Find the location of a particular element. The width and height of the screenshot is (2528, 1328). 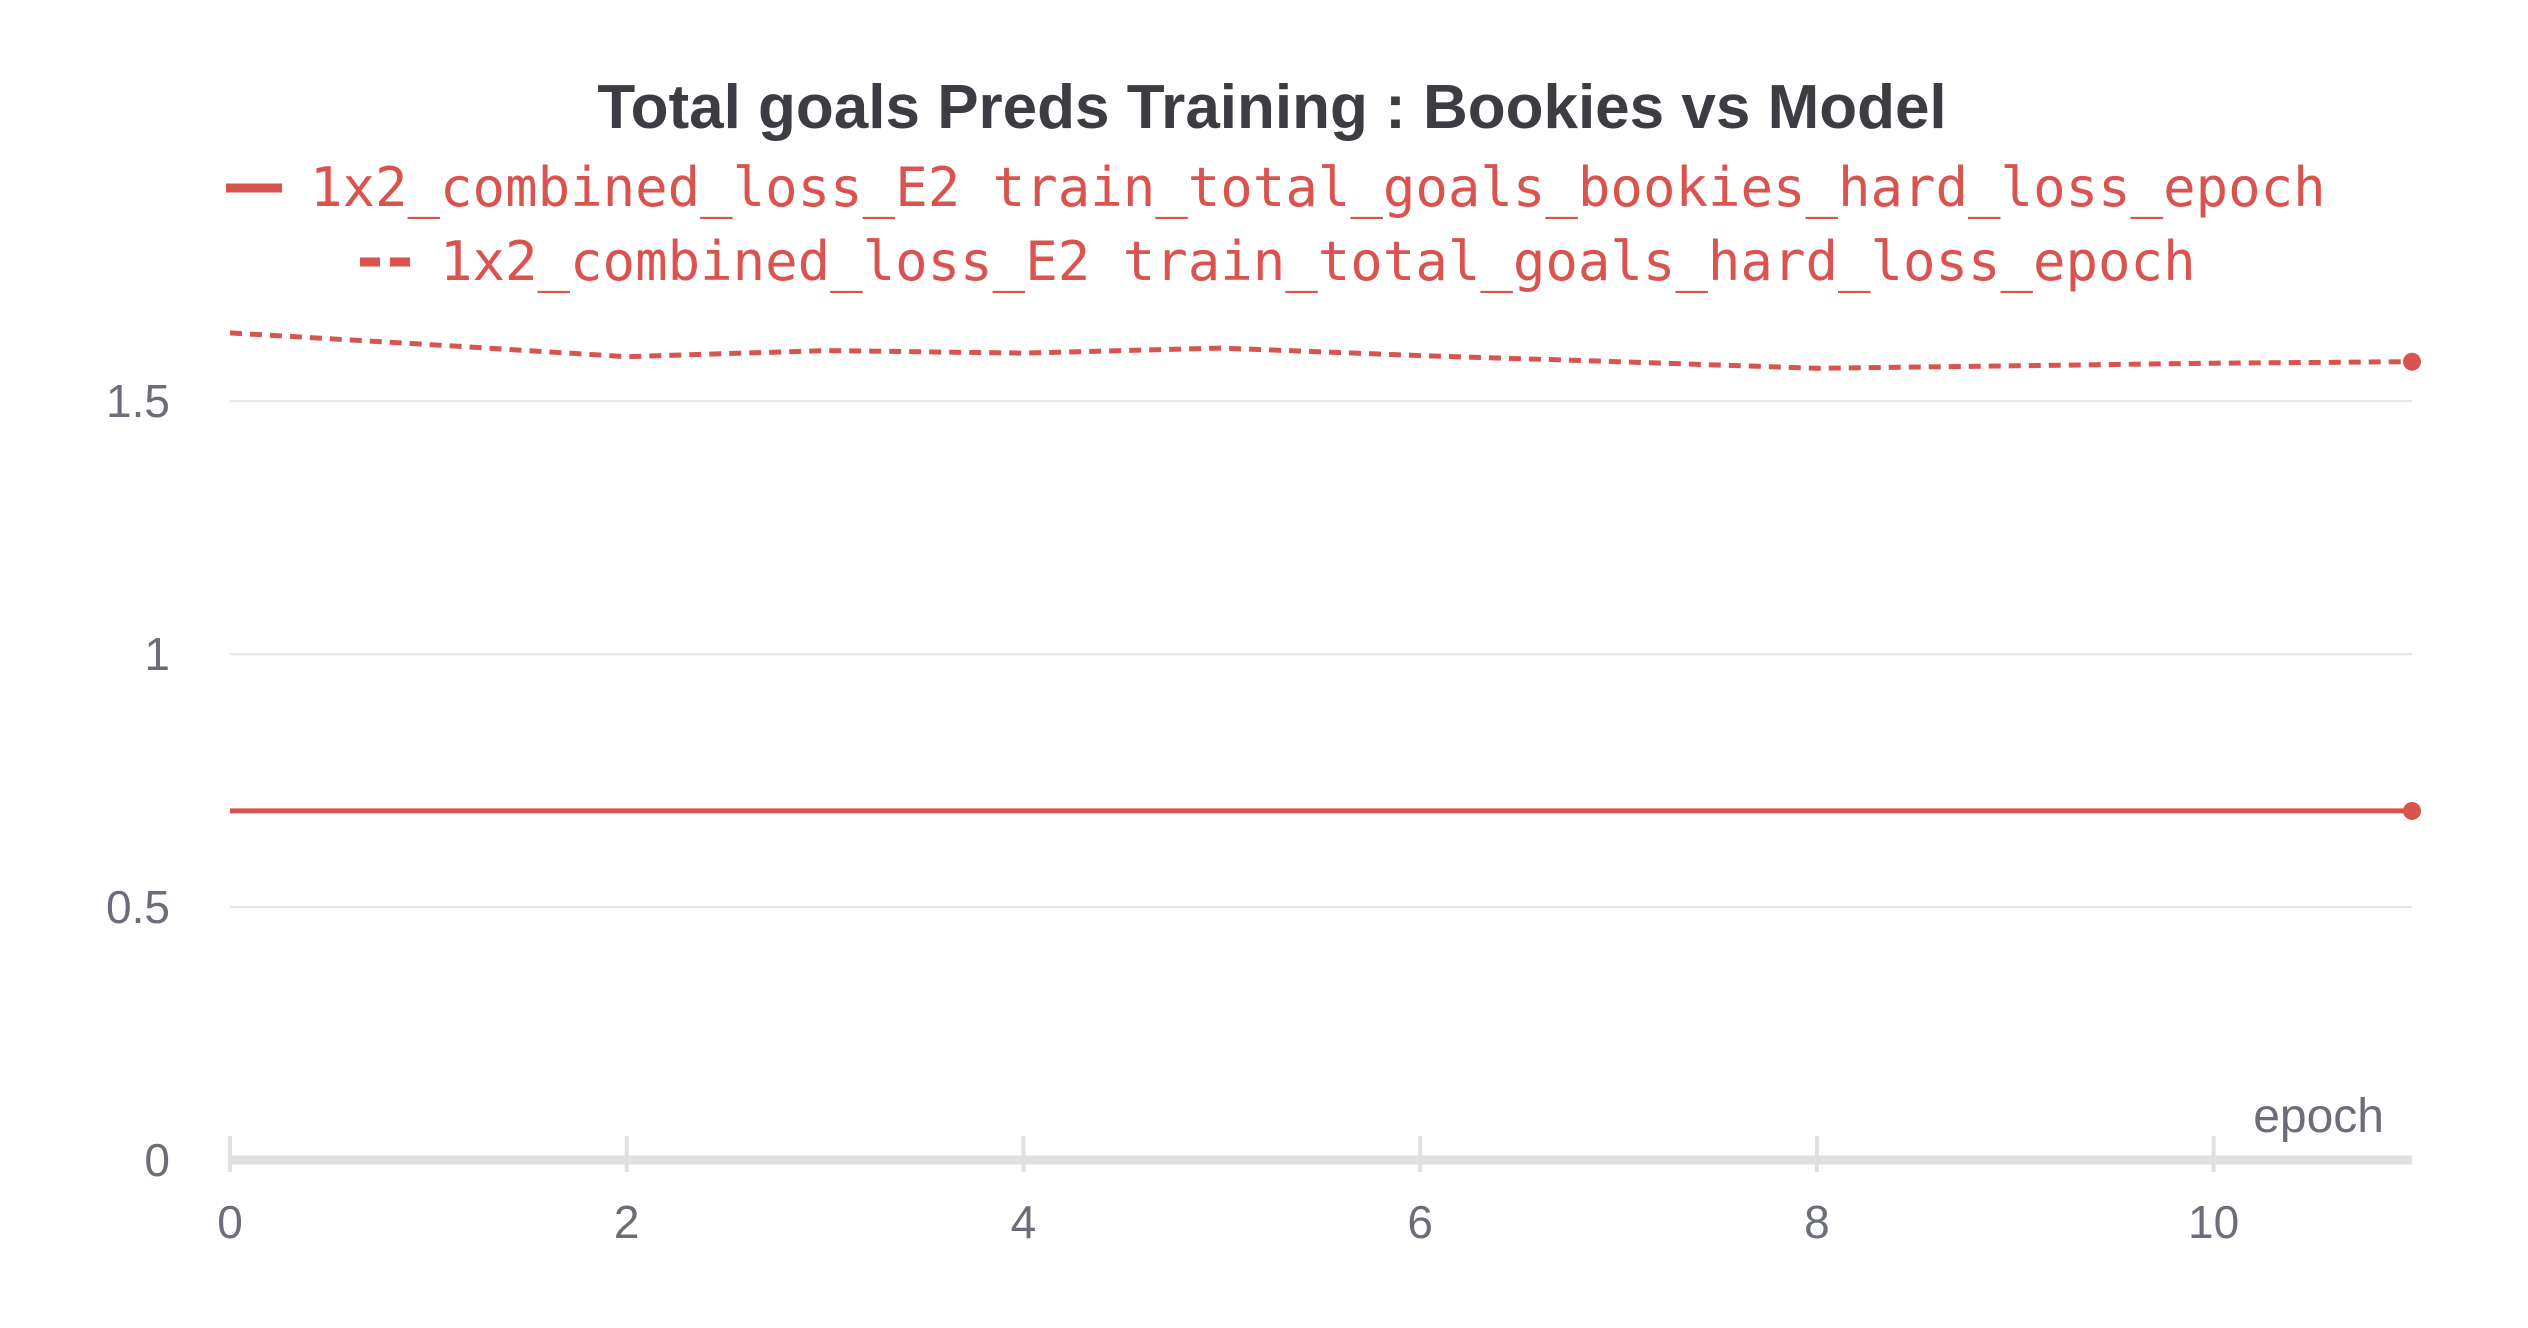

y-tick-label: 1.5 is located at coordinates (138, 401).